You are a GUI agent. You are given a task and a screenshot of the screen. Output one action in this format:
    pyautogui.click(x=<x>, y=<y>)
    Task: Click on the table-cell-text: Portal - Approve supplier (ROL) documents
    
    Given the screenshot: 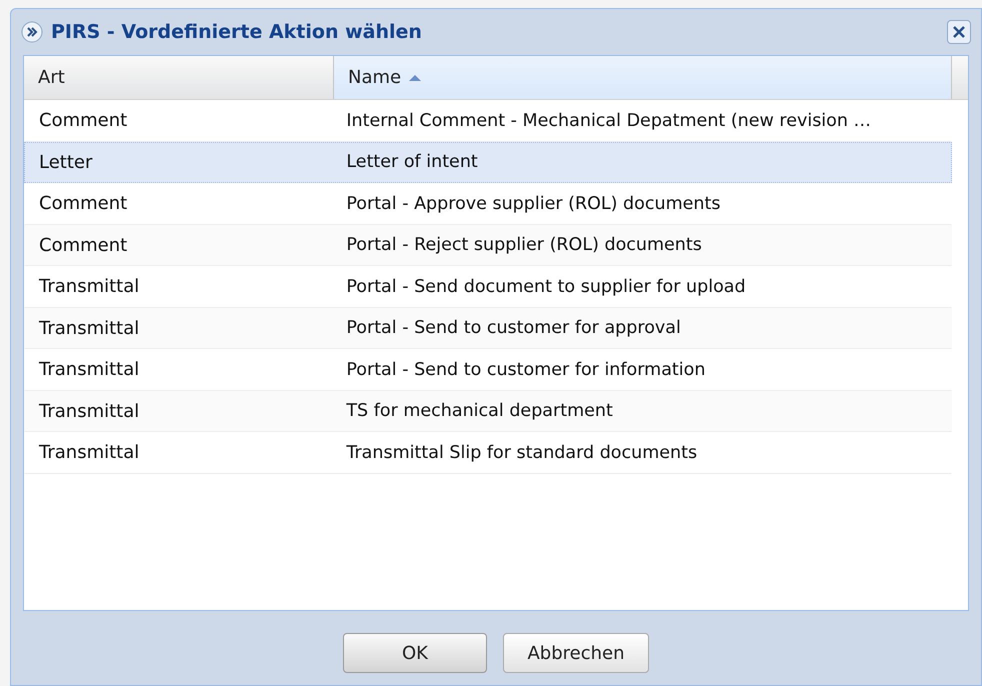 What is the action you would take?
    pyautogui.click(x=533, y=204)
    